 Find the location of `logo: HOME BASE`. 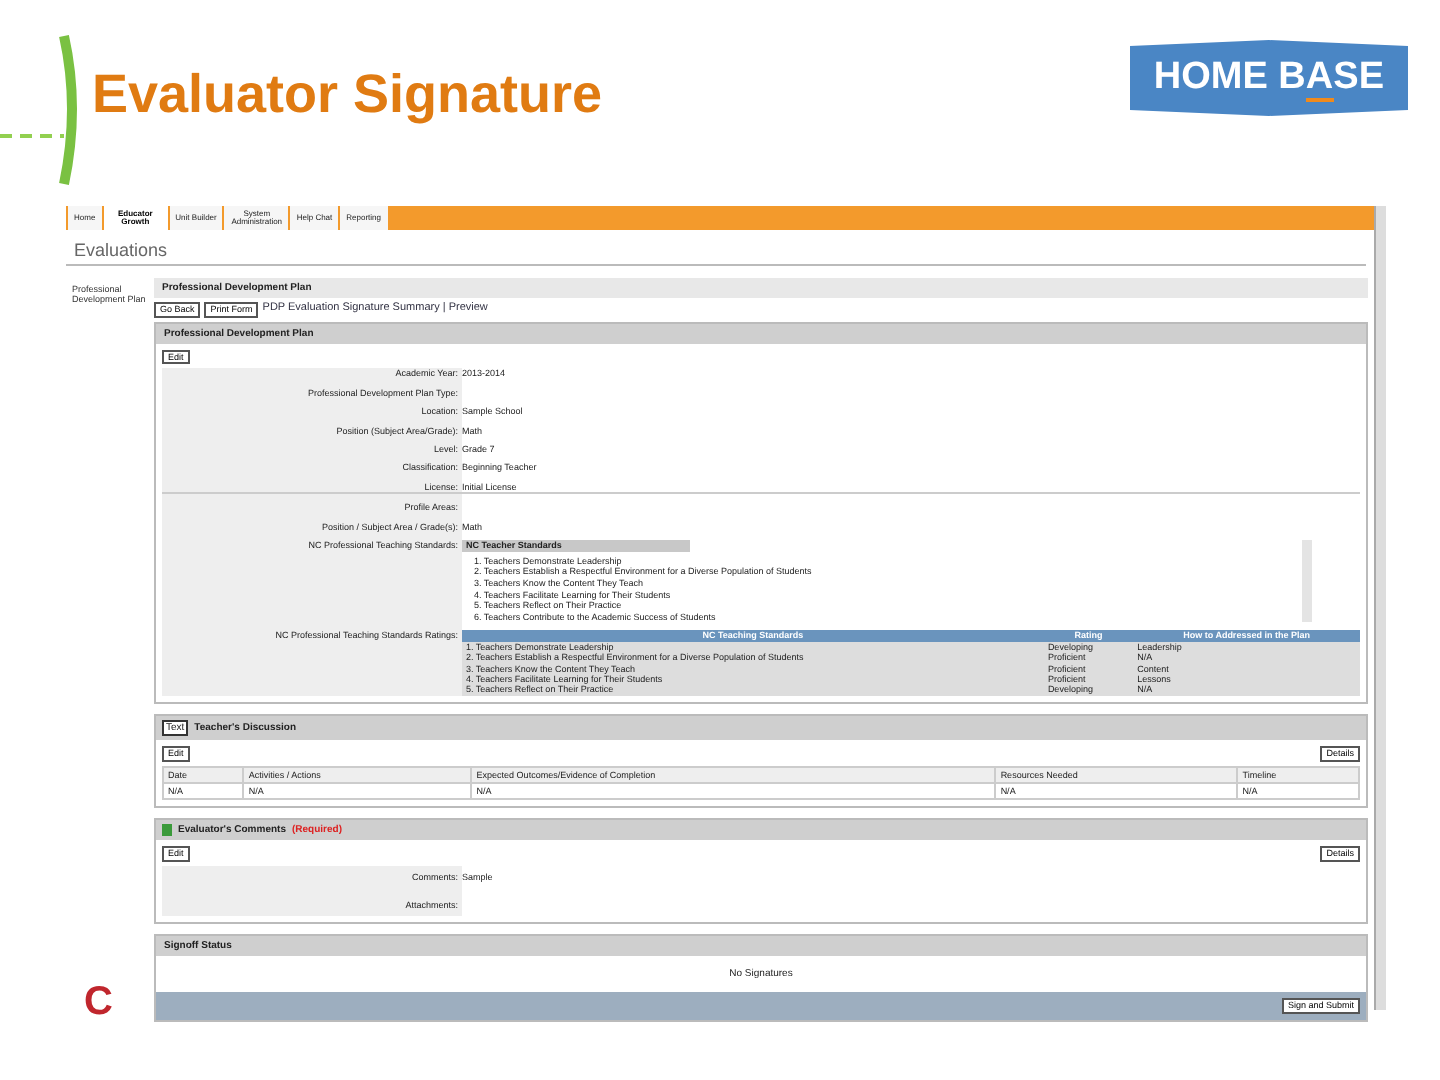

logo: HOME BASE is located at coordinates (1268, 78).